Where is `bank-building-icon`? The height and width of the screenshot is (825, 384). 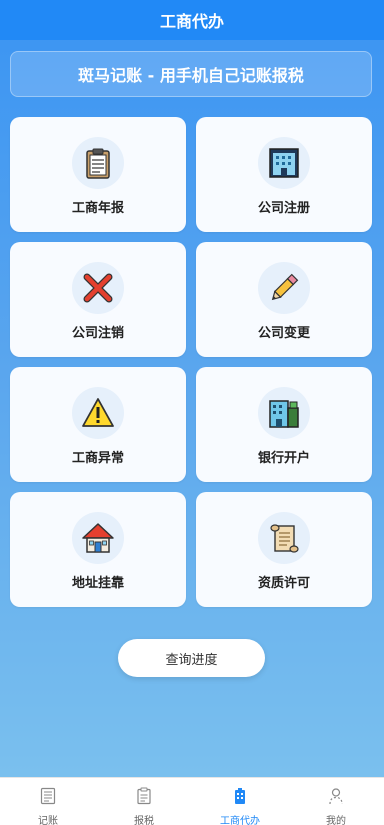 bank-building-icon is located at coordinates (284, 413).